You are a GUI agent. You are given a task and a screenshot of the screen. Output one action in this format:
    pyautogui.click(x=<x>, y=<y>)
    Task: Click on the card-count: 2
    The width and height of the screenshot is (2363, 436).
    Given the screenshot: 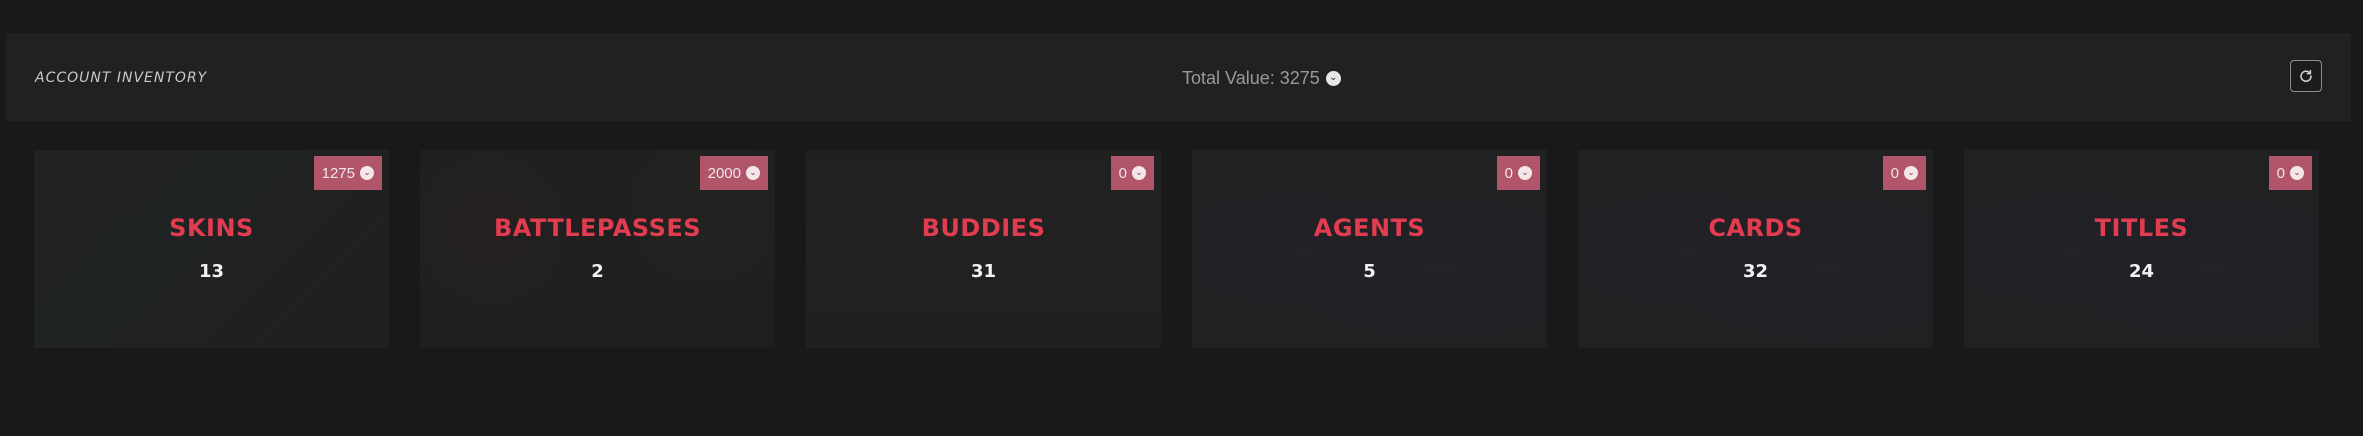 What is the action you would take?
    pyautogui.click(x=597, y=271)
    